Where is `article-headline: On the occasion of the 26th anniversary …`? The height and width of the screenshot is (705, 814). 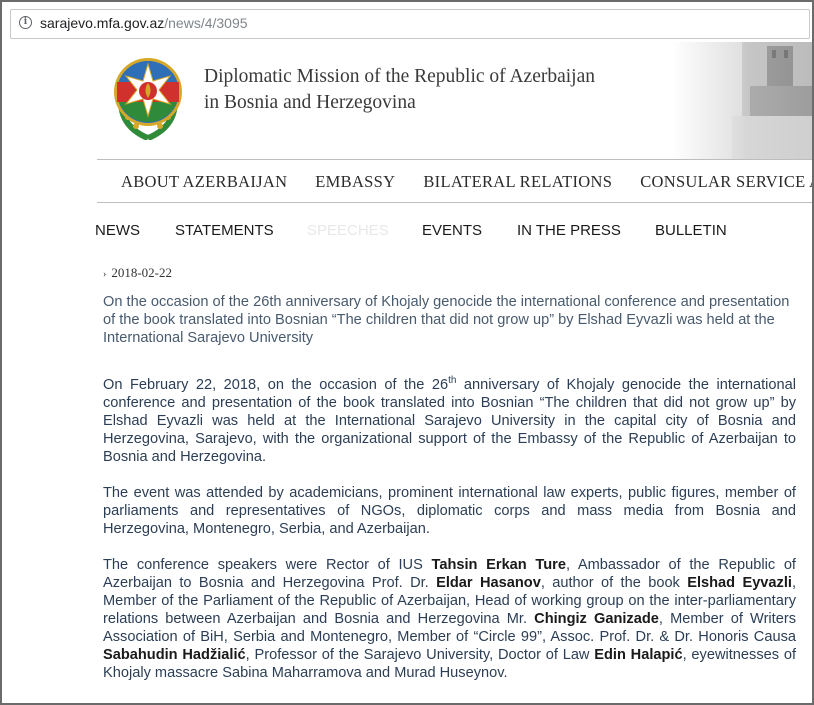
article-headline: On the occasion of the 26th anniversary … is located at coordinates (446, 320).